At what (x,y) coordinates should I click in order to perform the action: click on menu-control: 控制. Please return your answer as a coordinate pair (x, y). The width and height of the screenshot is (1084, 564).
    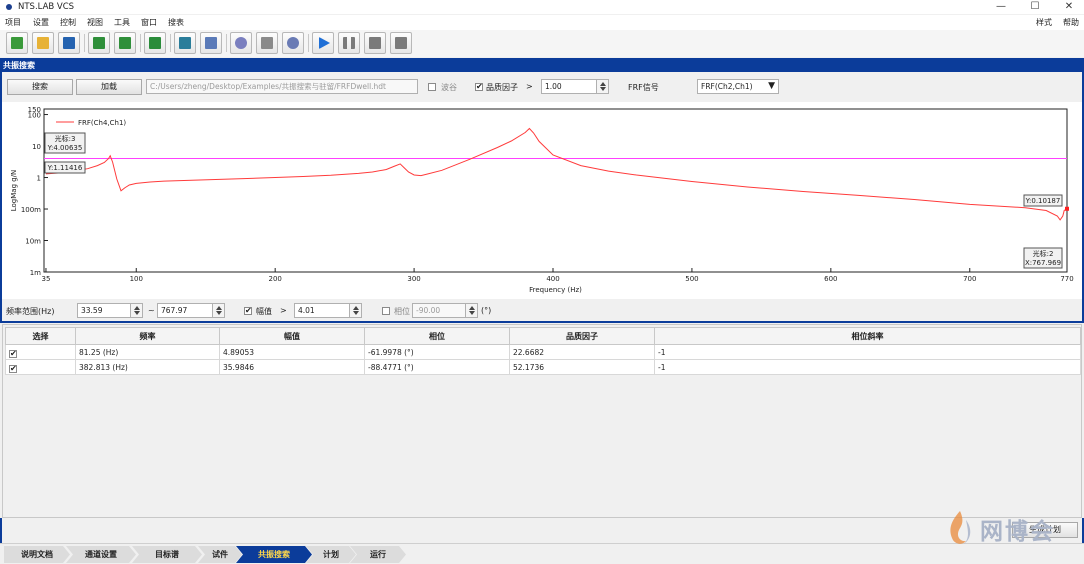
    Looking at the image, I should click on (68, 22).